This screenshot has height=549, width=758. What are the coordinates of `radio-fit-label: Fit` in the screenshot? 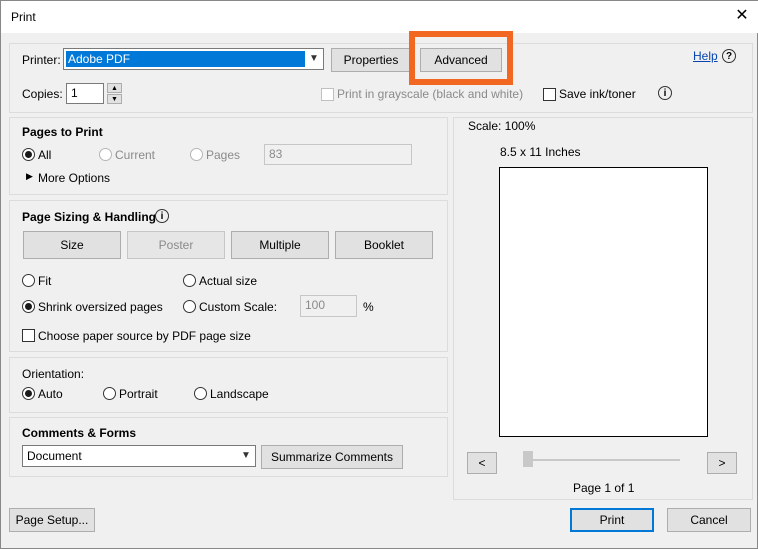 It's located at (45, 281).